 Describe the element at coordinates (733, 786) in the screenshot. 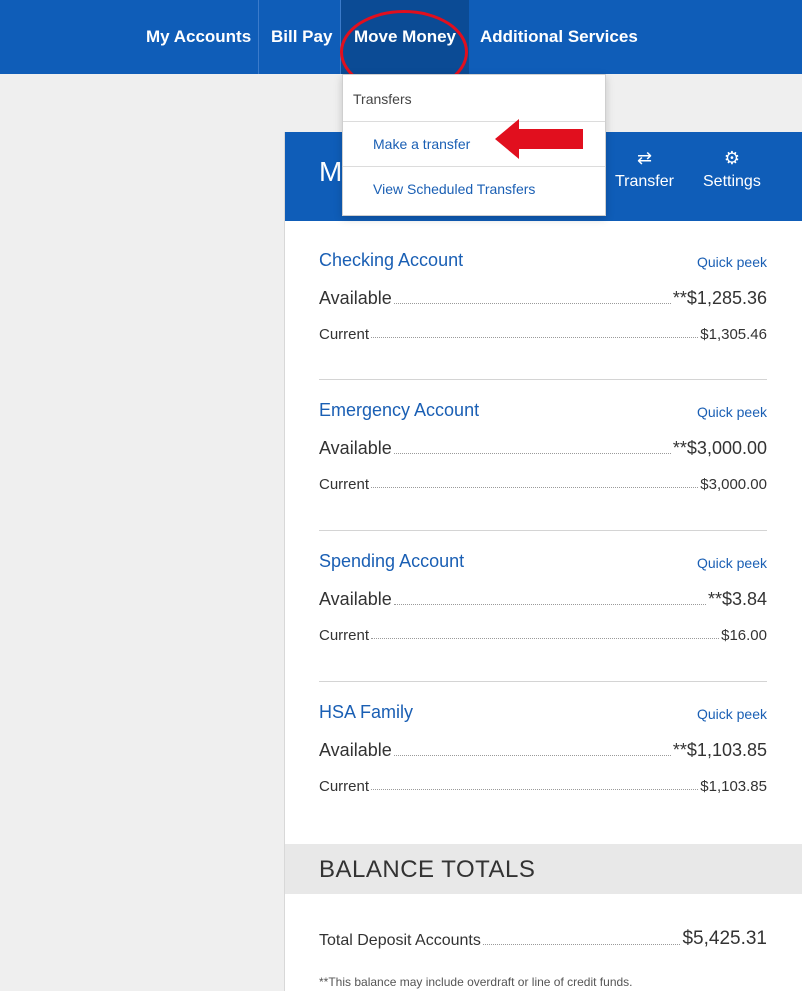

I see `current-balance: $1,103.85` at that location.